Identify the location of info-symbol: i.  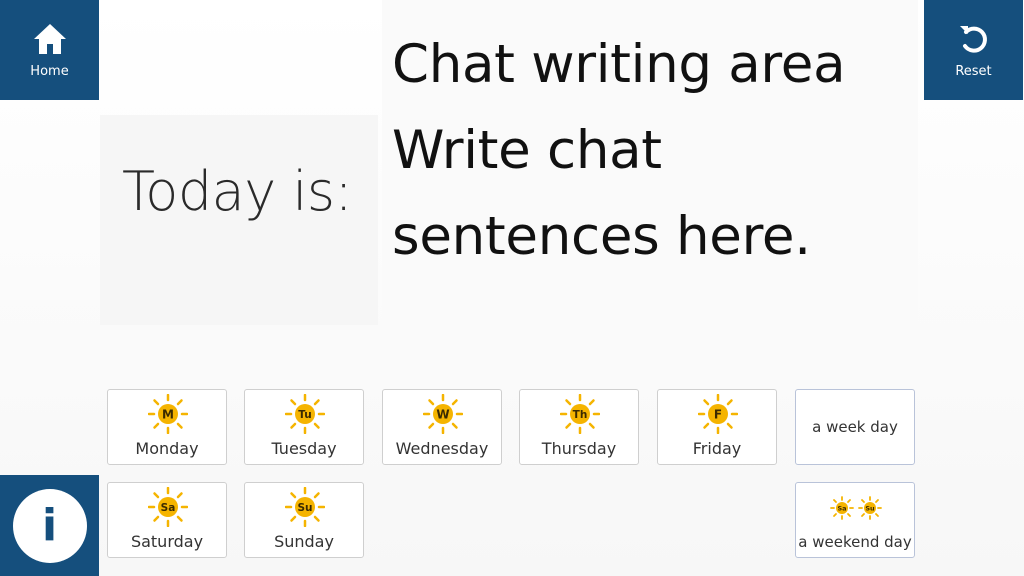
(49, 525).